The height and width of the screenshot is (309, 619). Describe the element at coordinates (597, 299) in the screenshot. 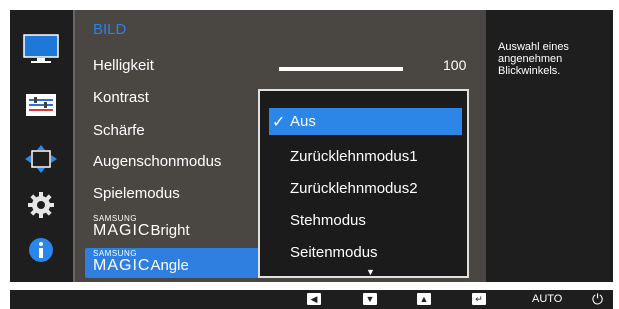

I see `power-icon: ⏻` at that location.